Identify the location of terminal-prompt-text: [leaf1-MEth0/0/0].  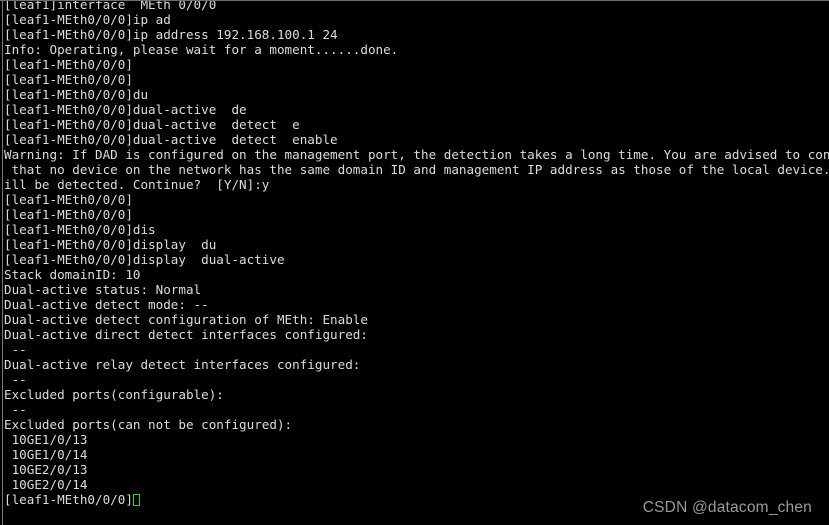
(68, 499).